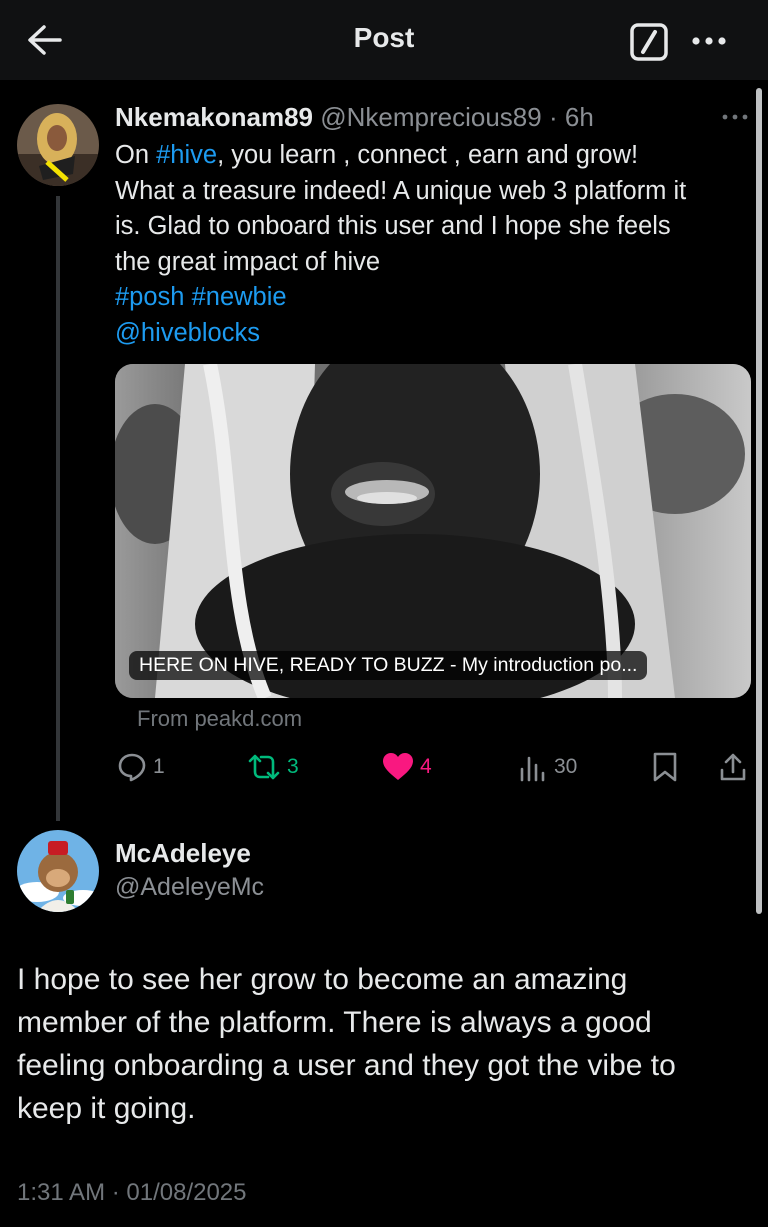 Image resolution: width=768 pixels, height=1227 pixels. I want to click on top-bar: Post, so click(384, 40).